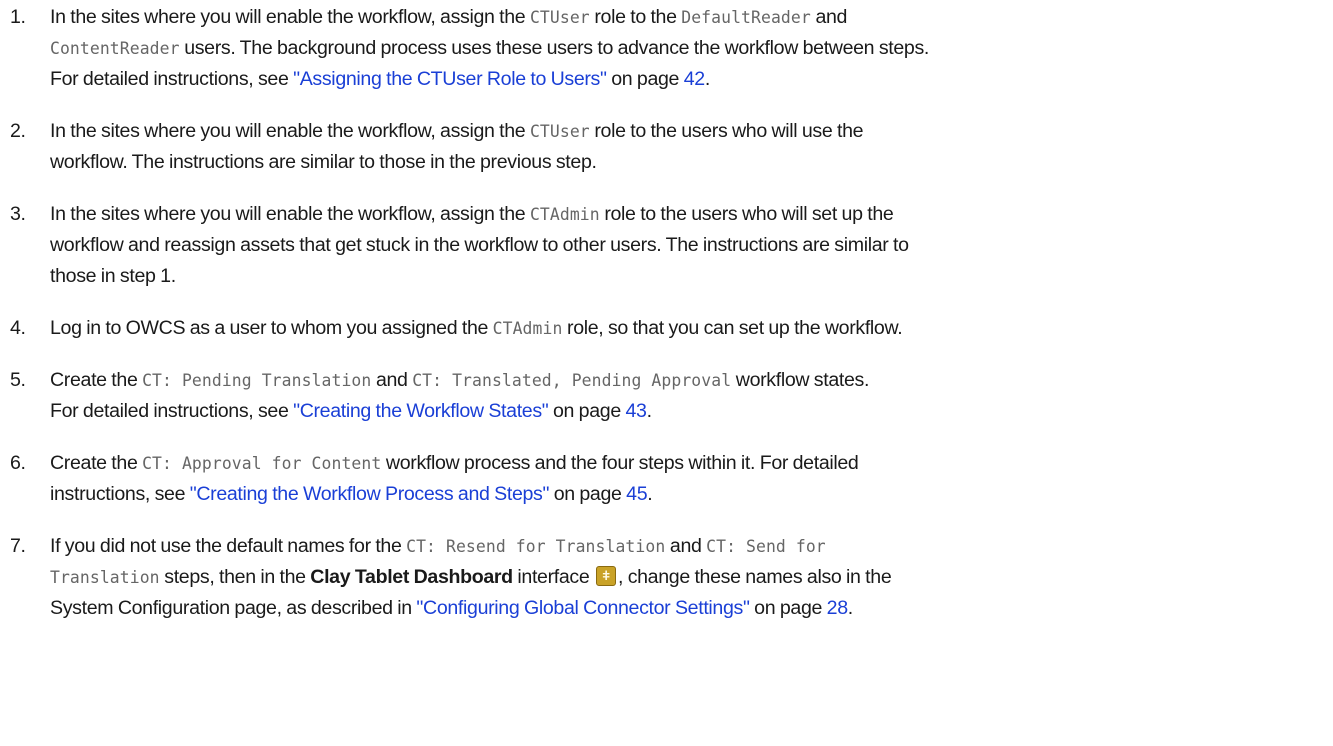  I want to click on text: role to the users who will use the, so click(726, 131).